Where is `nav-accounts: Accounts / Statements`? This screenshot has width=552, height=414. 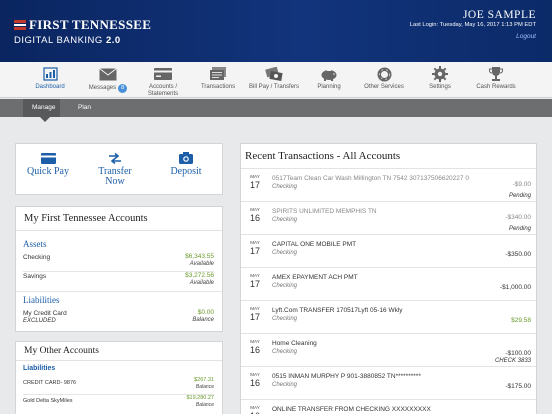
nav-accounts: Accounts / Statements is located at coordinates (163, 80).